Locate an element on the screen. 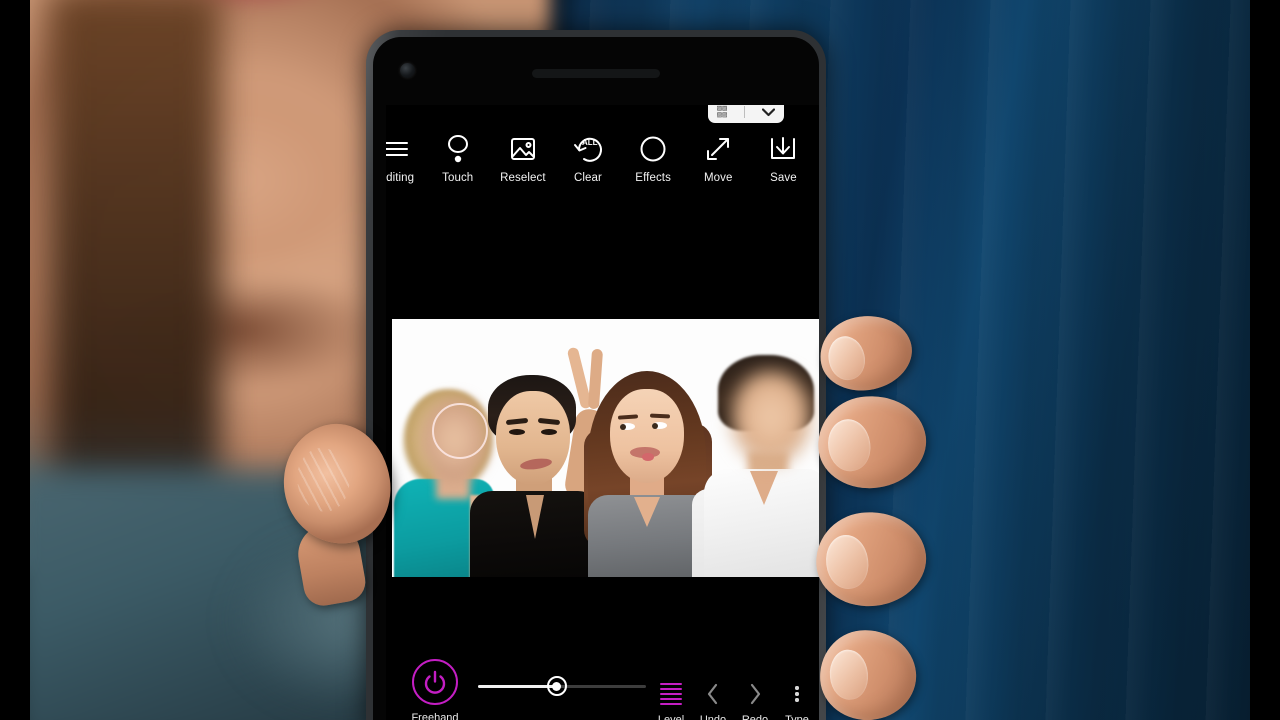 The image size is (1280, 720). action-label-type: Type is located at coordinates (797, 717).